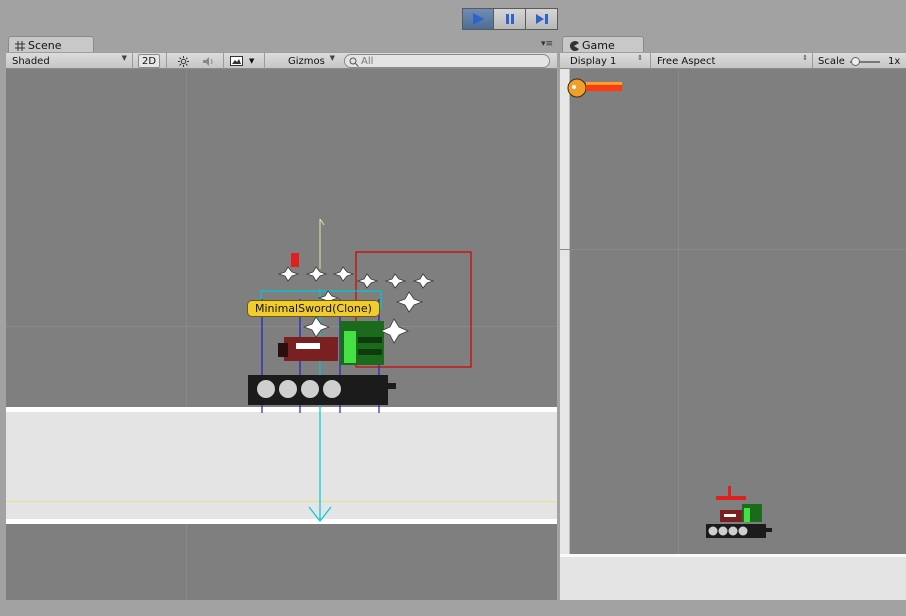 Image resolution: width=906 pixels, height=616 pixels. I want to click on grid-icon, so click(20, 45).